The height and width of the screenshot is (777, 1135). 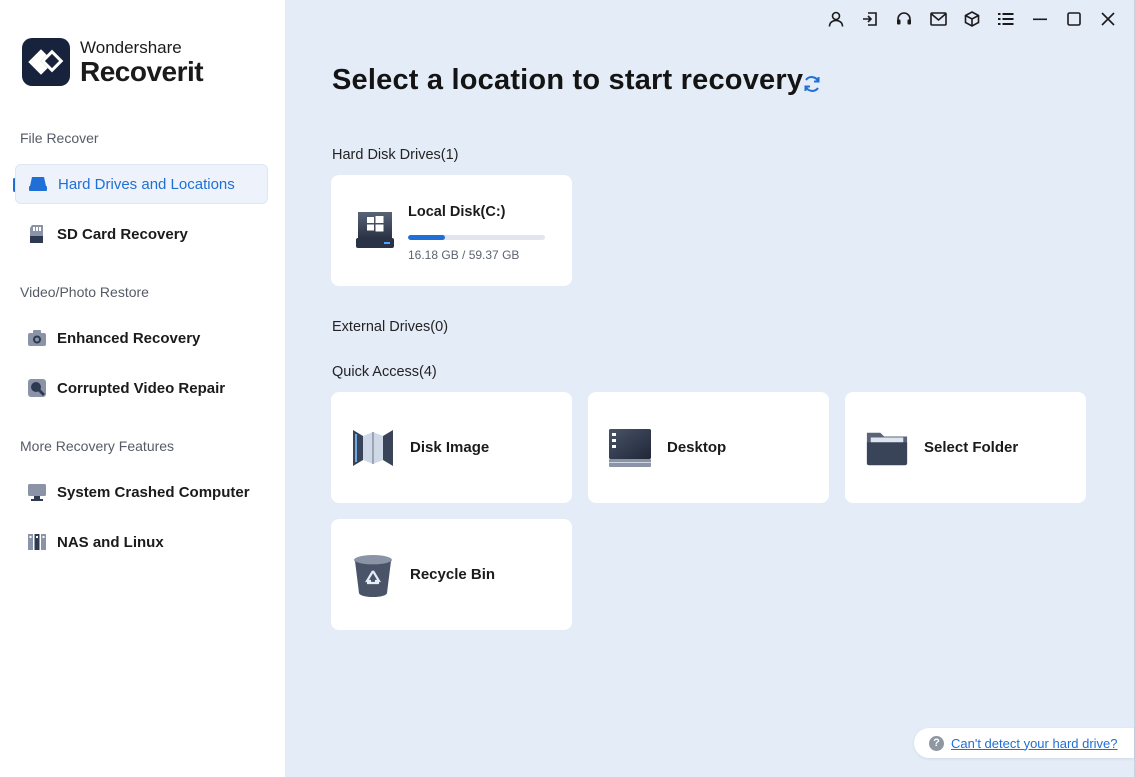 I want to click on sidebar-item-label: Corrupted Video Repair, so click(x=141, y=388).